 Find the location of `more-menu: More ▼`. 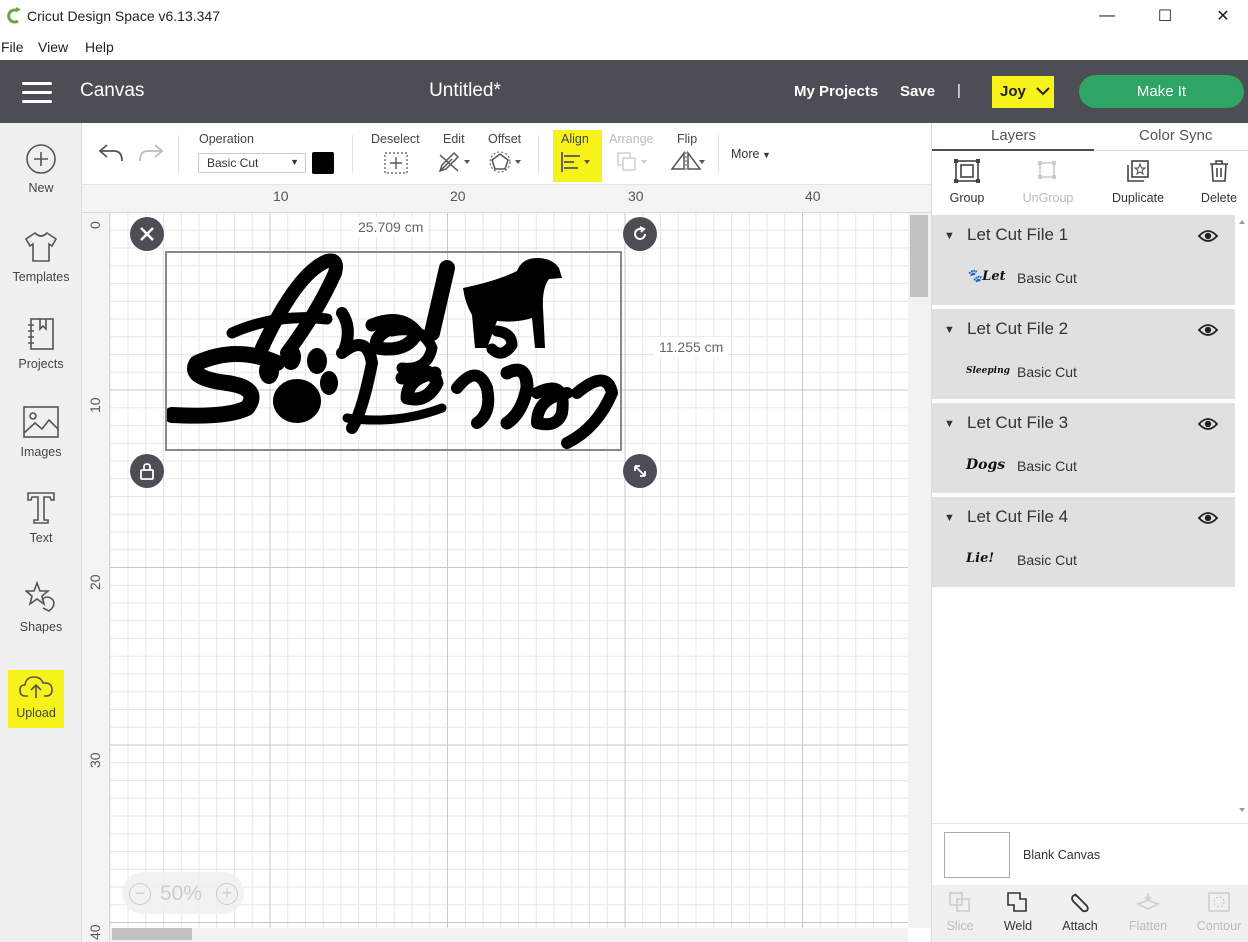

more-menu: More ▼ is located at coordinates (751, 154).